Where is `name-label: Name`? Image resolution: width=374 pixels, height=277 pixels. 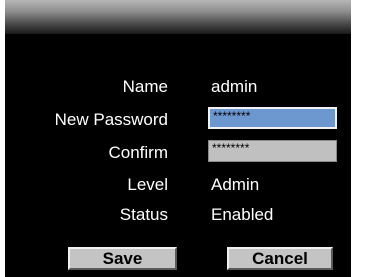 name-label: Name is located at coordinates (145, 86).